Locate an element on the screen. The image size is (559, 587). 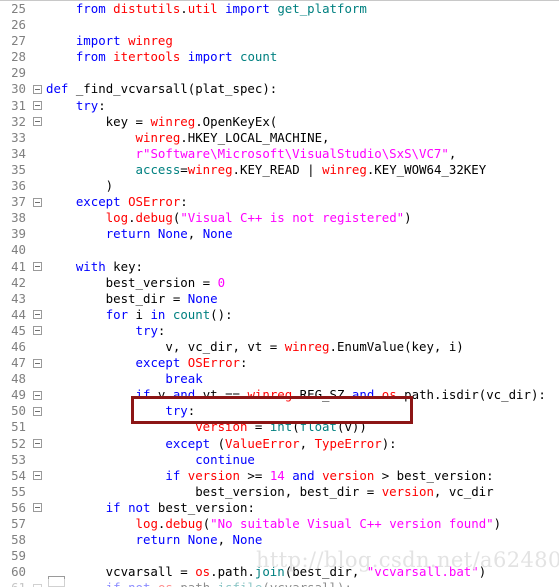
code-line: 58 return None, None is located at coordinates (279, 540).